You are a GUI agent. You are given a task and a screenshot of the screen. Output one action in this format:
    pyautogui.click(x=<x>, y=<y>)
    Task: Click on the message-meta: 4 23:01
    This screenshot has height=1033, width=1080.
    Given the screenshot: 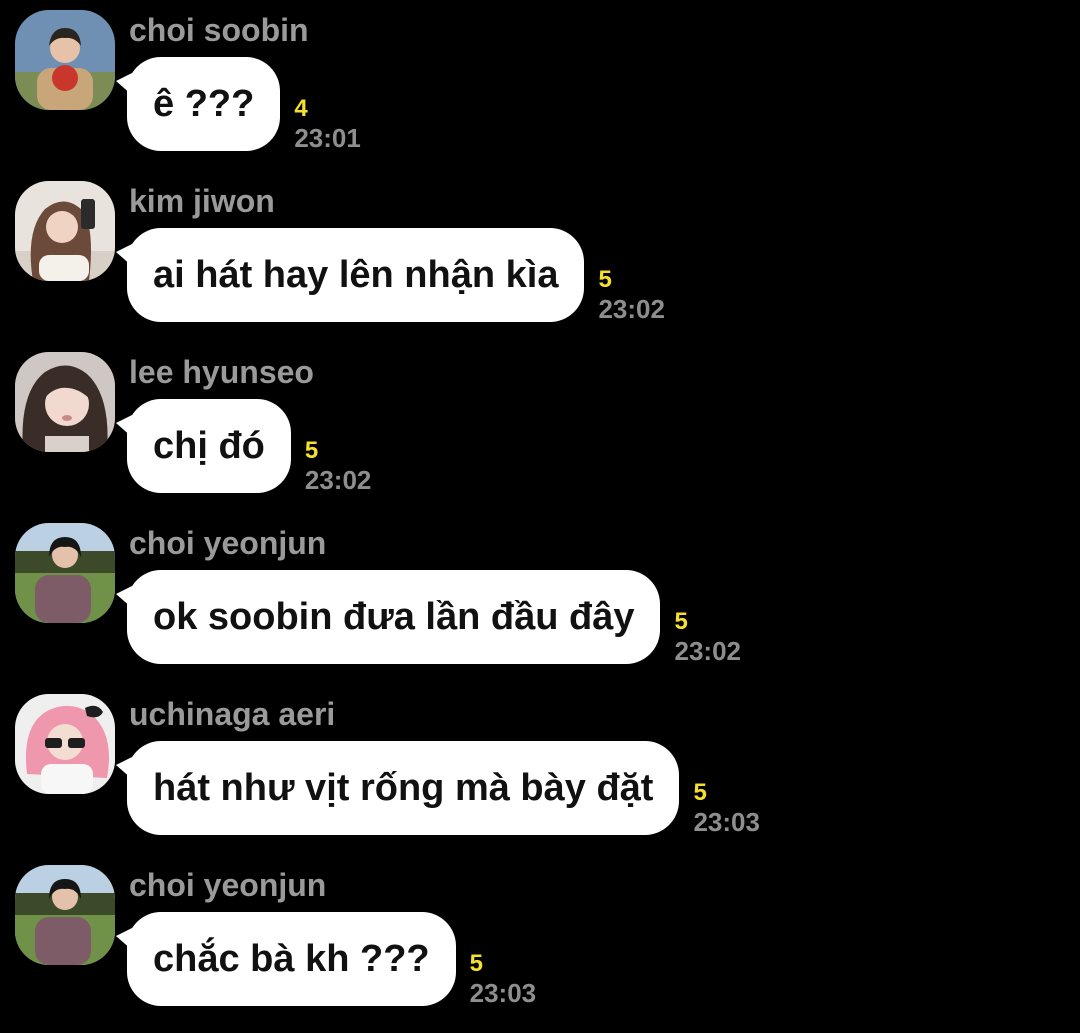 What is the action you would take?
    pyautogui.click(x=327, y=105)
    